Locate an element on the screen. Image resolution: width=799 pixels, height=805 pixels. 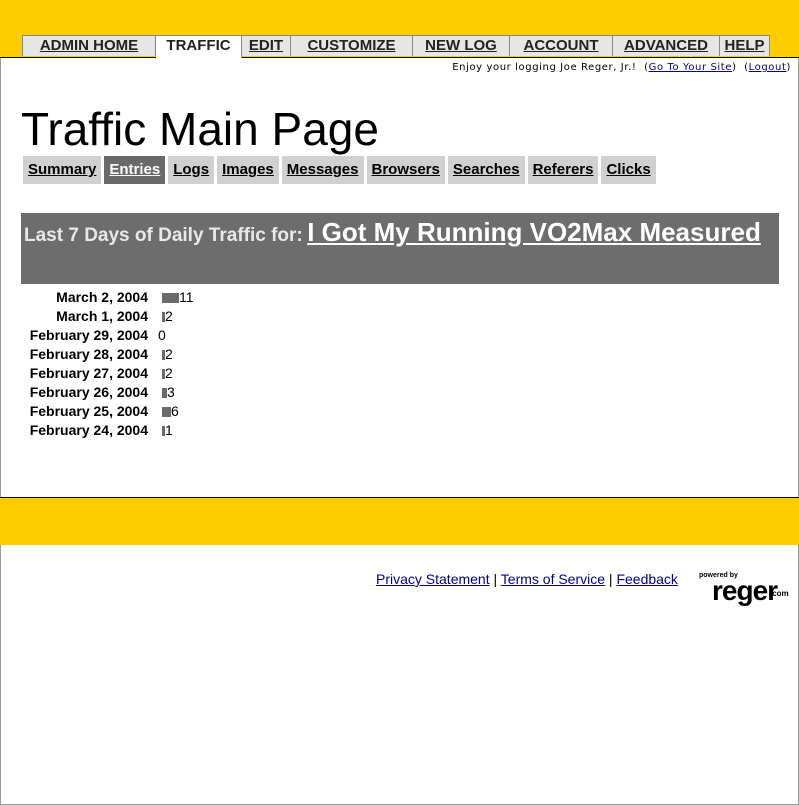
tab-edit: EDIT is located at coordinates (266, 45).